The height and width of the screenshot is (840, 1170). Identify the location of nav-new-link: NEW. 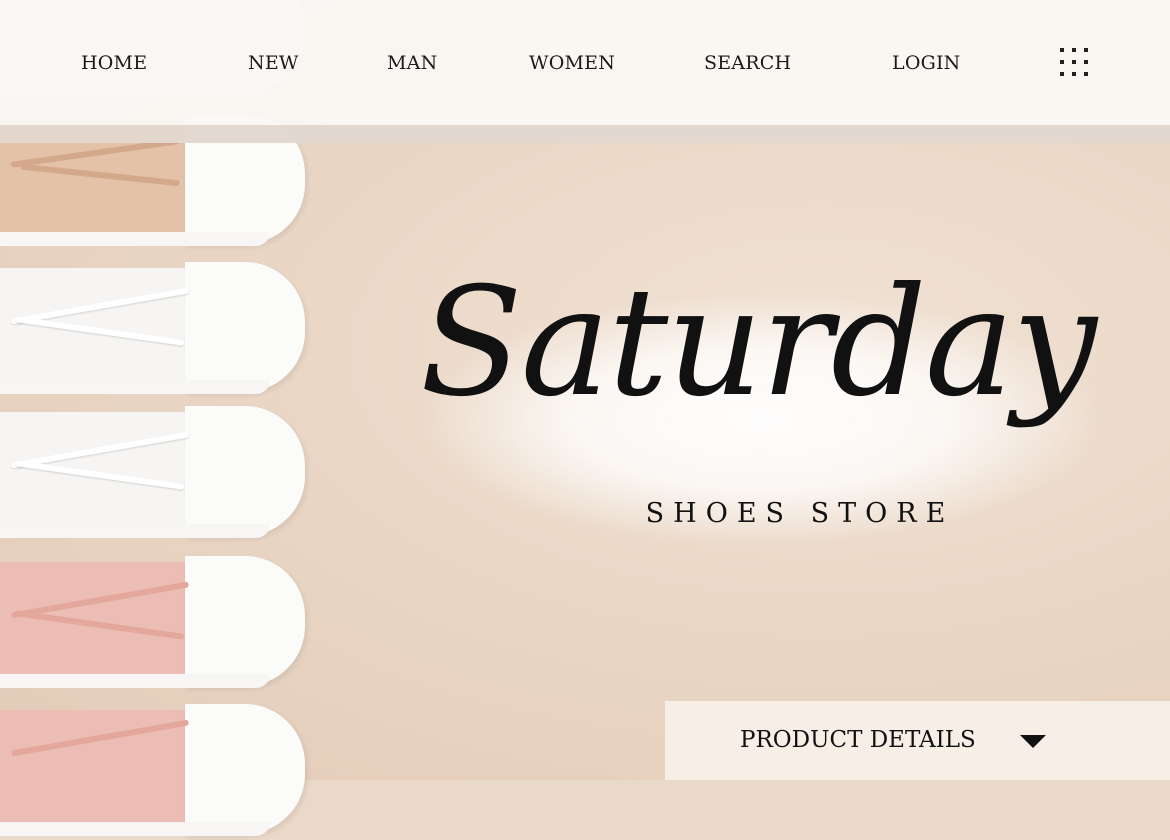
(273, 63).